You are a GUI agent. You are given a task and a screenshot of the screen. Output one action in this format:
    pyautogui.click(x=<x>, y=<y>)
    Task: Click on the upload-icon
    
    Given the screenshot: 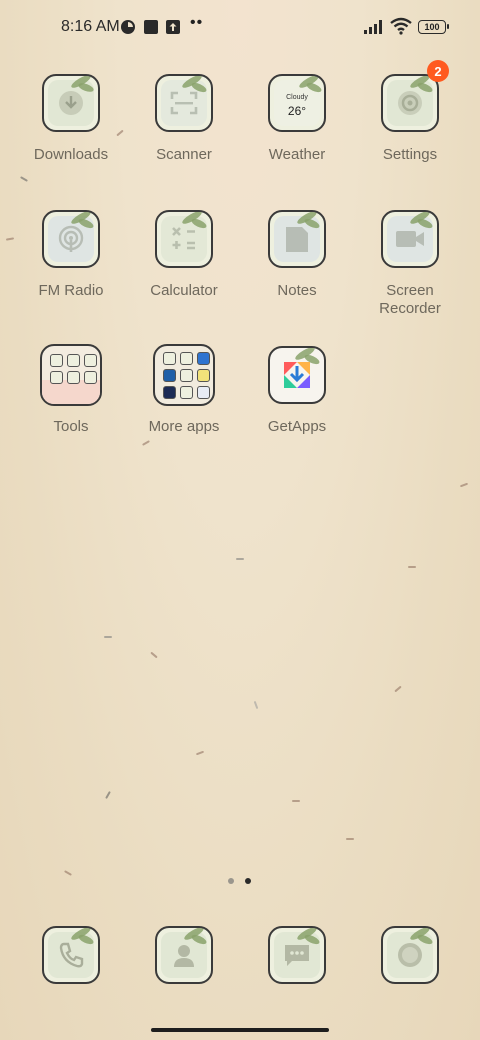 What is the action you would take?
    pyautogui.click(x=173, y=27)
    